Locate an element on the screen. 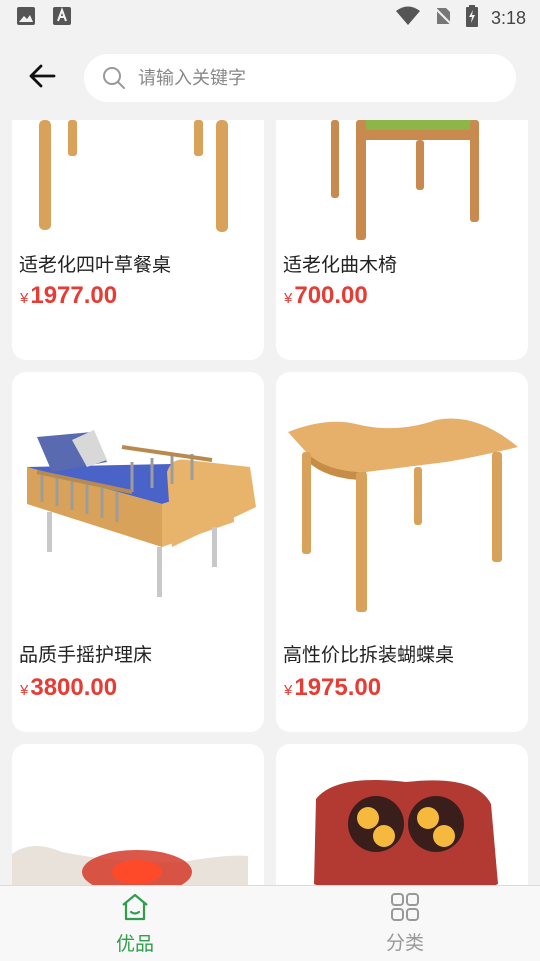  product-image-table is located at coordinates (138, 180).